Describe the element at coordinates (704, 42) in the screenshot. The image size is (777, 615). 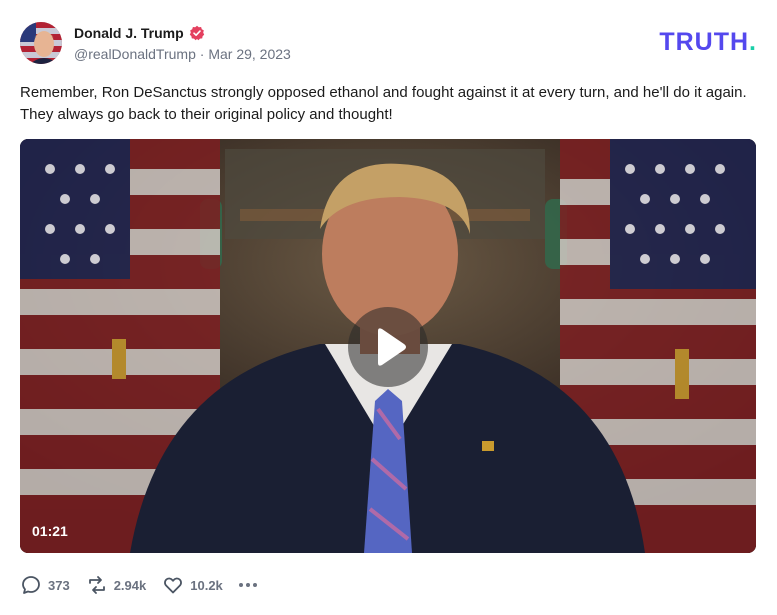
I see `logo-text: TRUTH` at that location.